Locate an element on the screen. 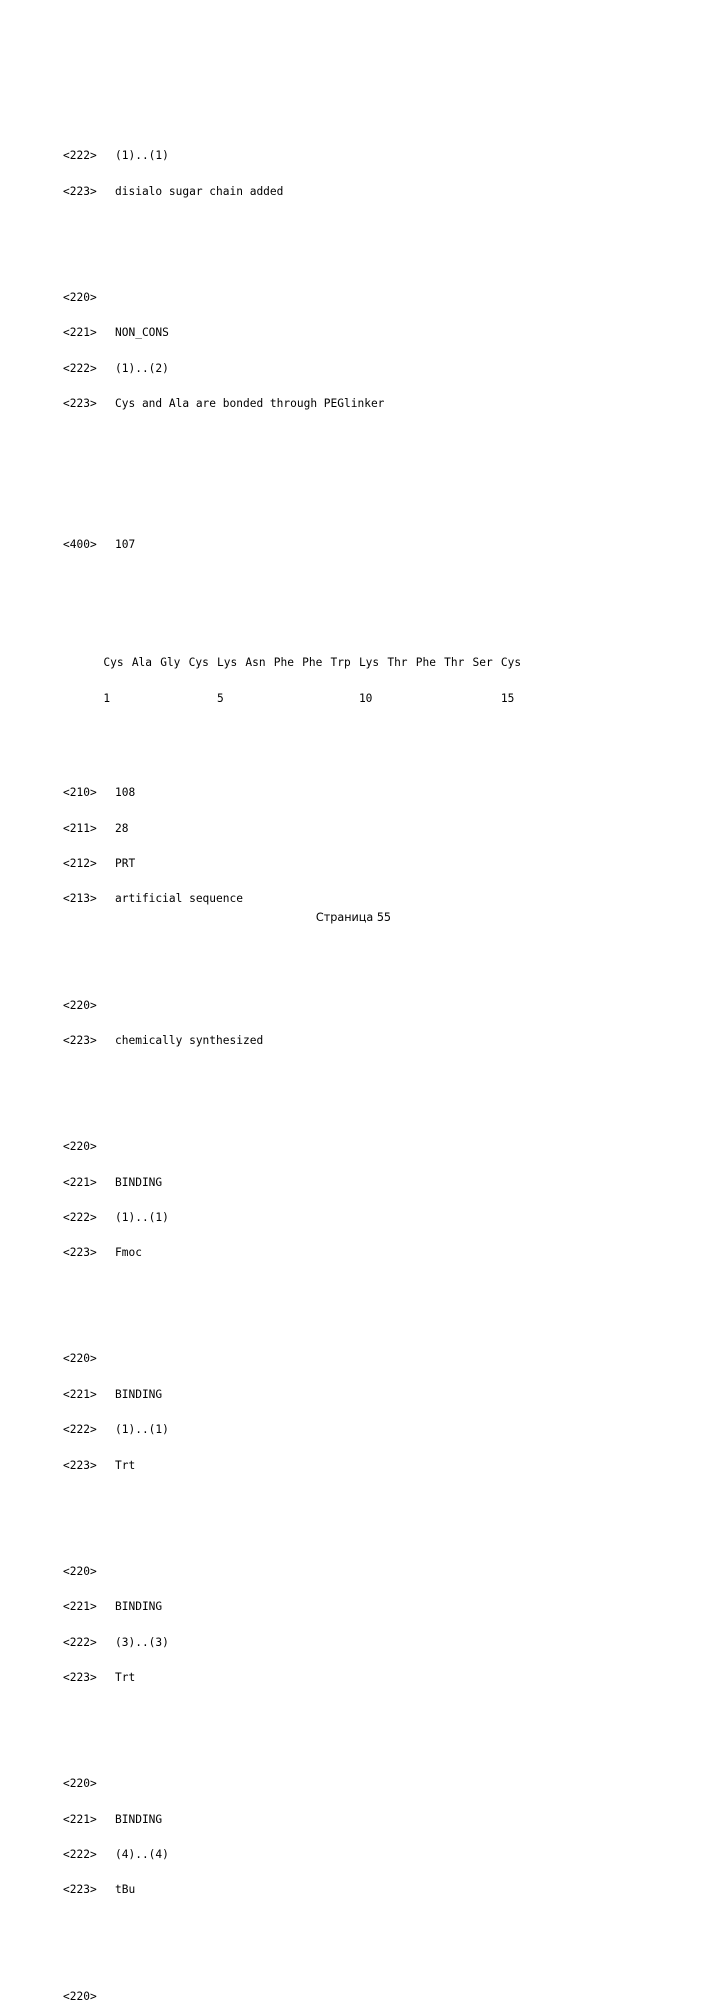 This screenshot has width=707, height=2000. listing-line: <222>(3)..(3) is located at coordinates (363, 1643).